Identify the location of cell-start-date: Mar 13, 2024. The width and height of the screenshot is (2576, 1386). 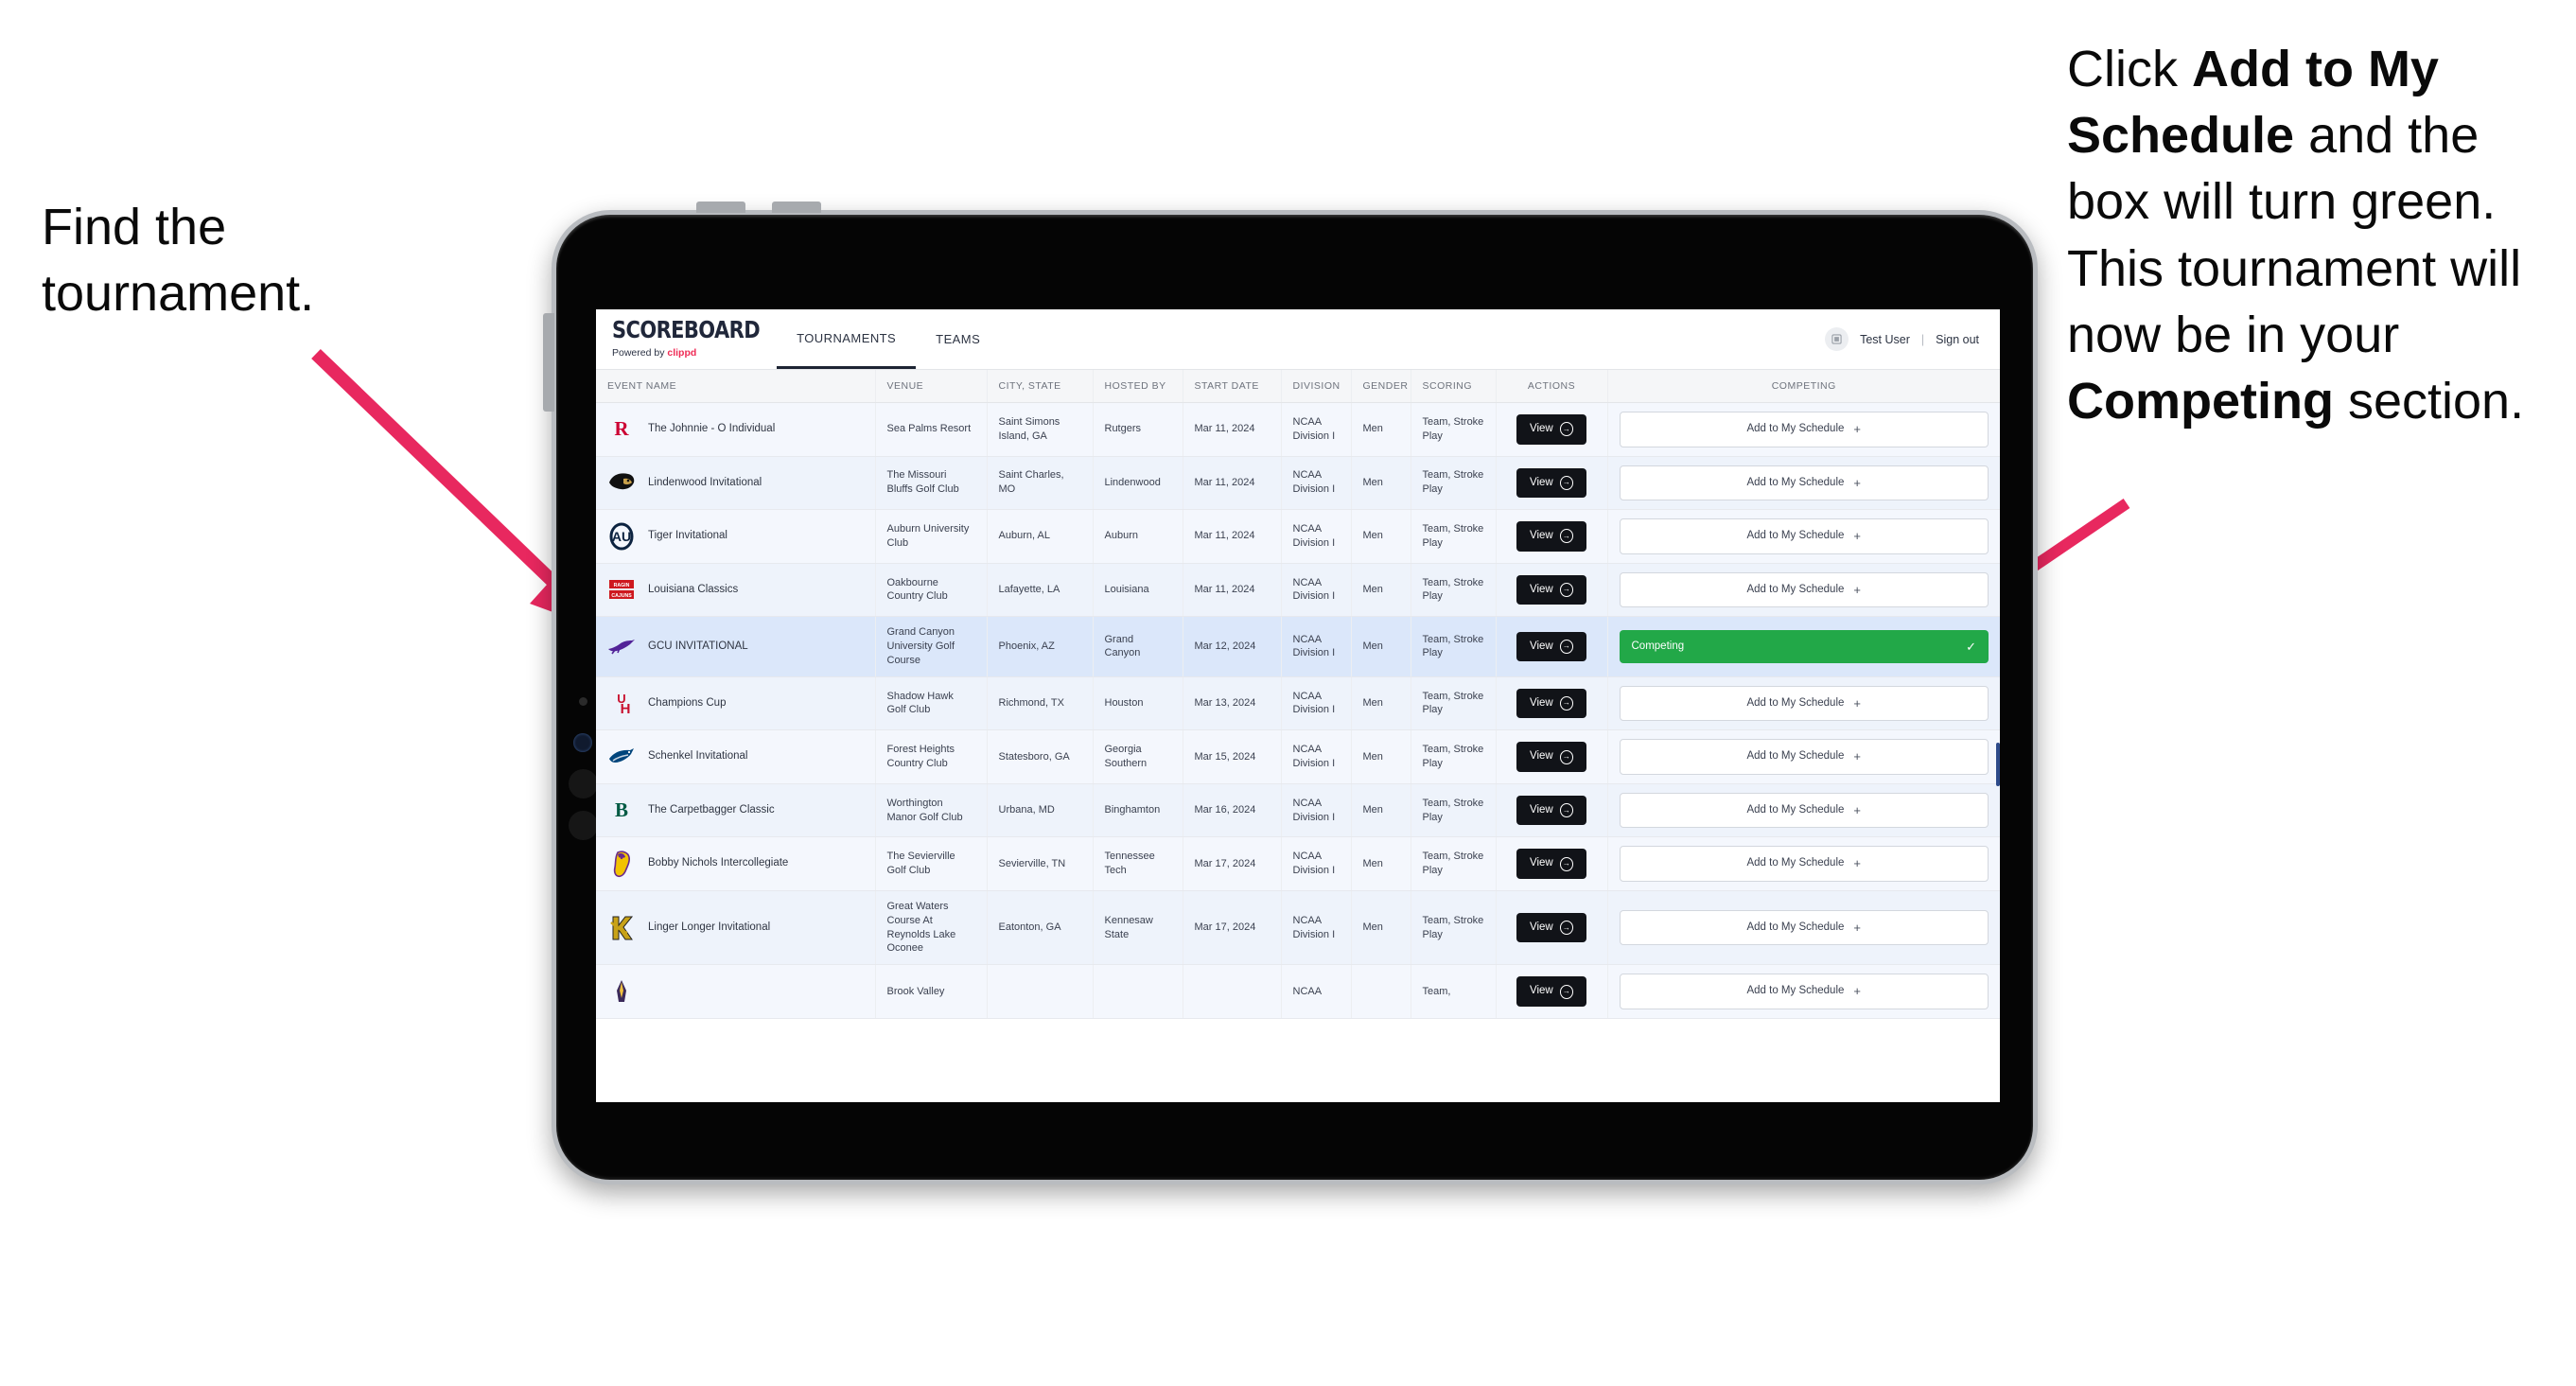
(1233, 703).